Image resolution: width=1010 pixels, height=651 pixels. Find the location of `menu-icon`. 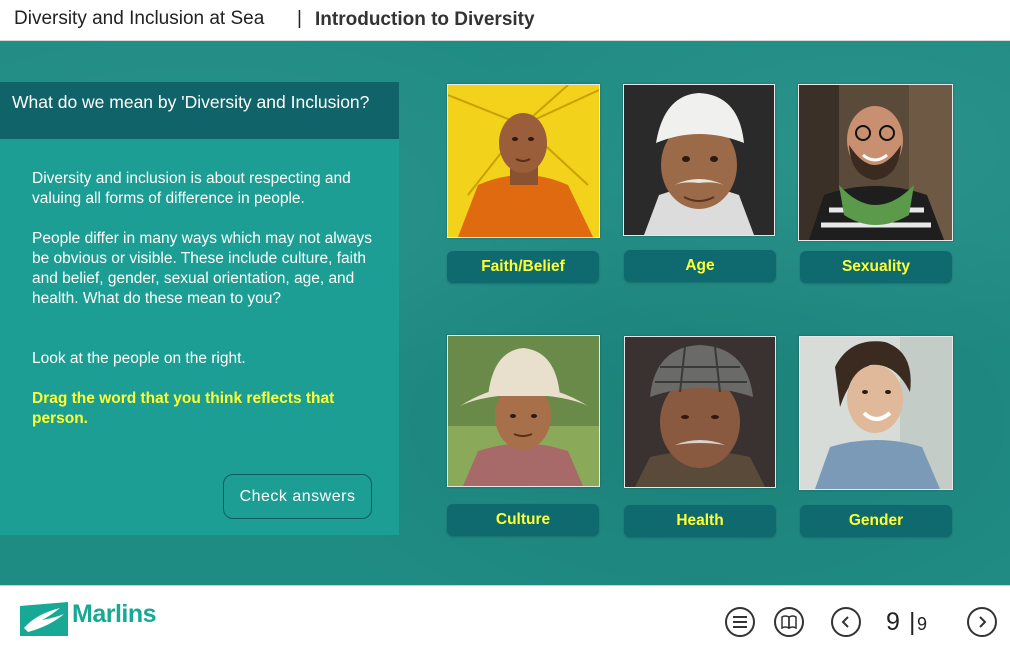

menu-icon is located at coordinates (740, 622).